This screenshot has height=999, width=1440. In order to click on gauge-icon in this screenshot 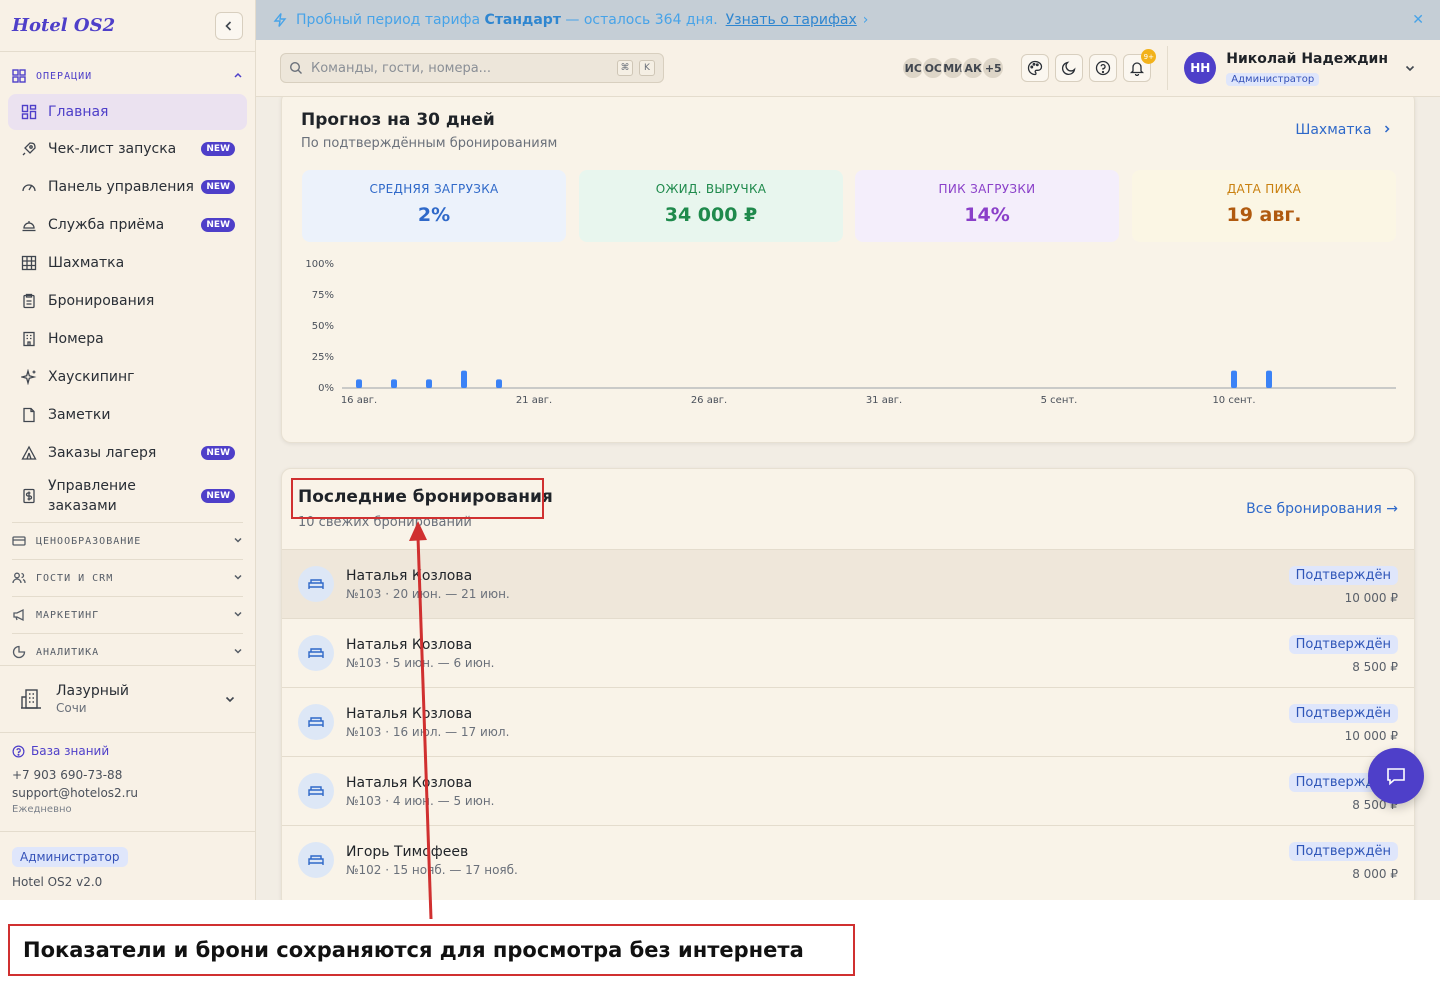, I will do `click(29, 188)`.